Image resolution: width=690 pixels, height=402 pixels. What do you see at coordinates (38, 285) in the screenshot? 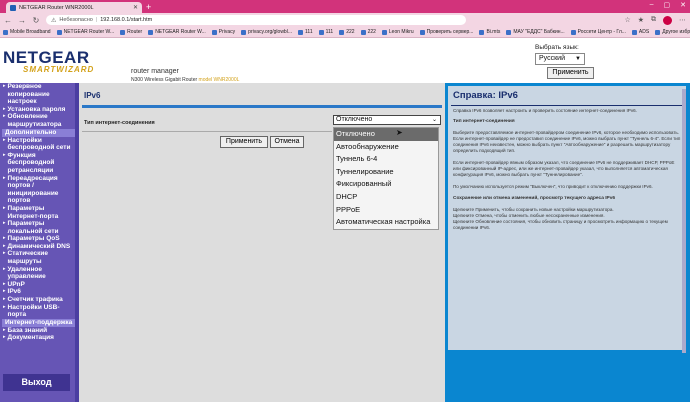
I see `sidebar-item: ▸ UPnP` at bounding box center [38, 285].